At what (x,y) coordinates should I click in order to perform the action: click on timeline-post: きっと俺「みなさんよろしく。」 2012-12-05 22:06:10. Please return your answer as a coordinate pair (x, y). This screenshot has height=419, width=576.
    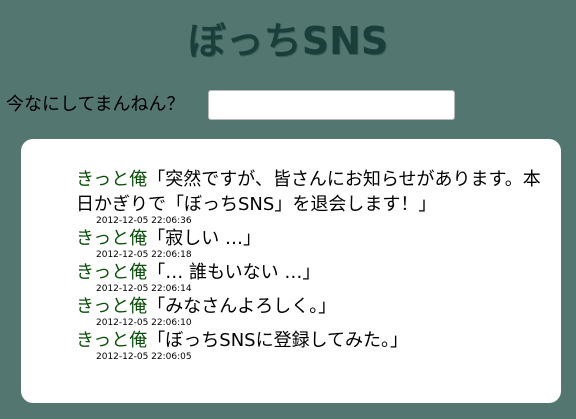
    Looking at the image, I should click on (308, 311).